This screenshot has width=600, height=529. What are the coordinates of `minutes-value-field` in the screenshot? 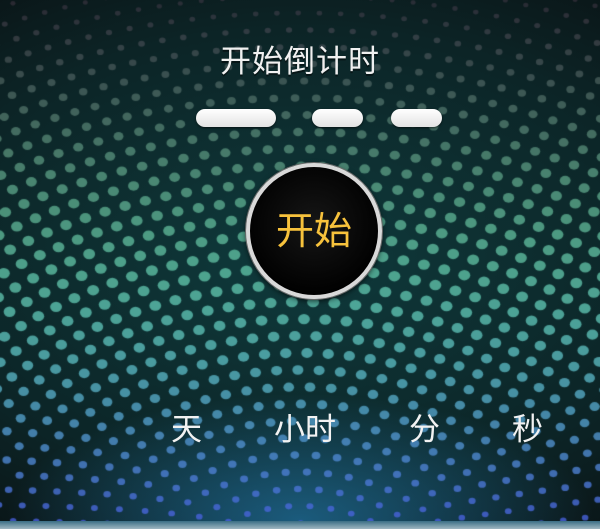 It's located at (416, 118).